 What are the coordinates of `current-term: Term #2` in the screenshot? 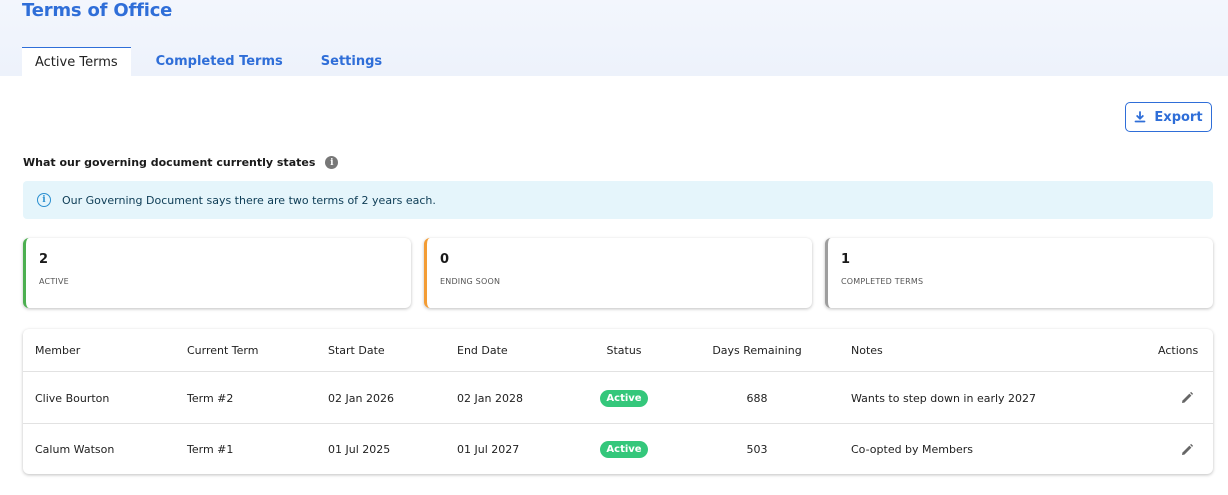 It's located at (210, 398).